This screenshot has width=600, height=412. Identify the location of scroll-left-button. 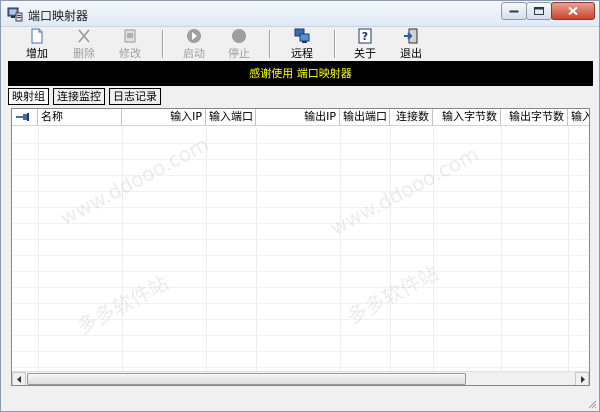
(19, 378).